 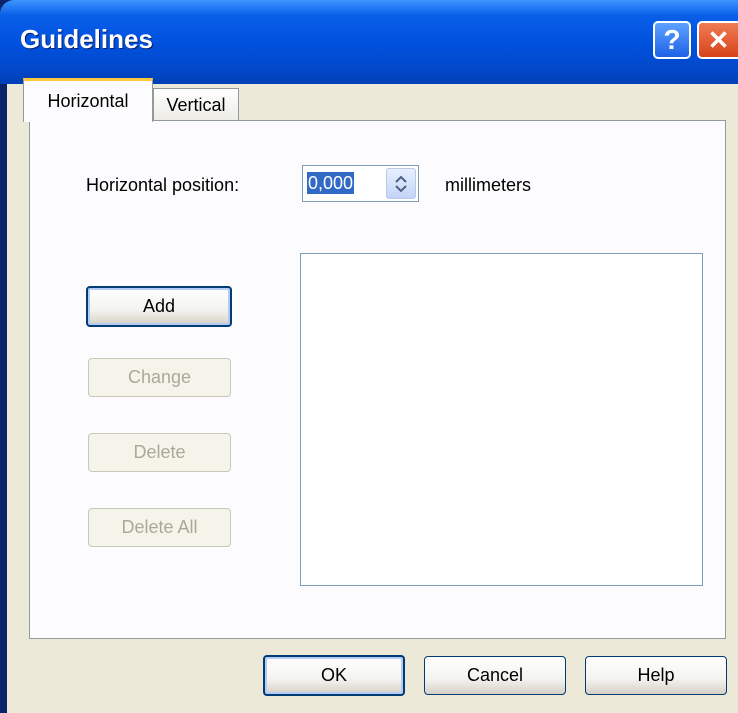 I want to click on close-button: ✕, so click(x=717, y=40).